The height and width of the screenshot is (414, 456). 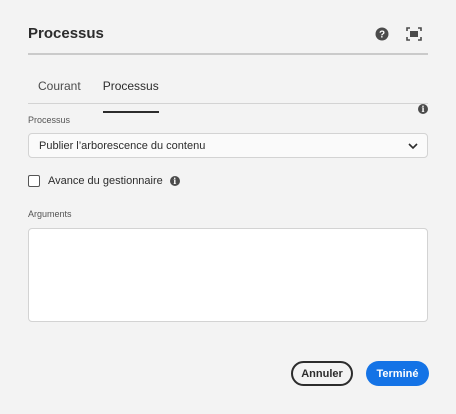 What do you see at coordinates (414, 34) in the screenshot?
I see `fullscreen-icon` at bounding box center [414, 34].